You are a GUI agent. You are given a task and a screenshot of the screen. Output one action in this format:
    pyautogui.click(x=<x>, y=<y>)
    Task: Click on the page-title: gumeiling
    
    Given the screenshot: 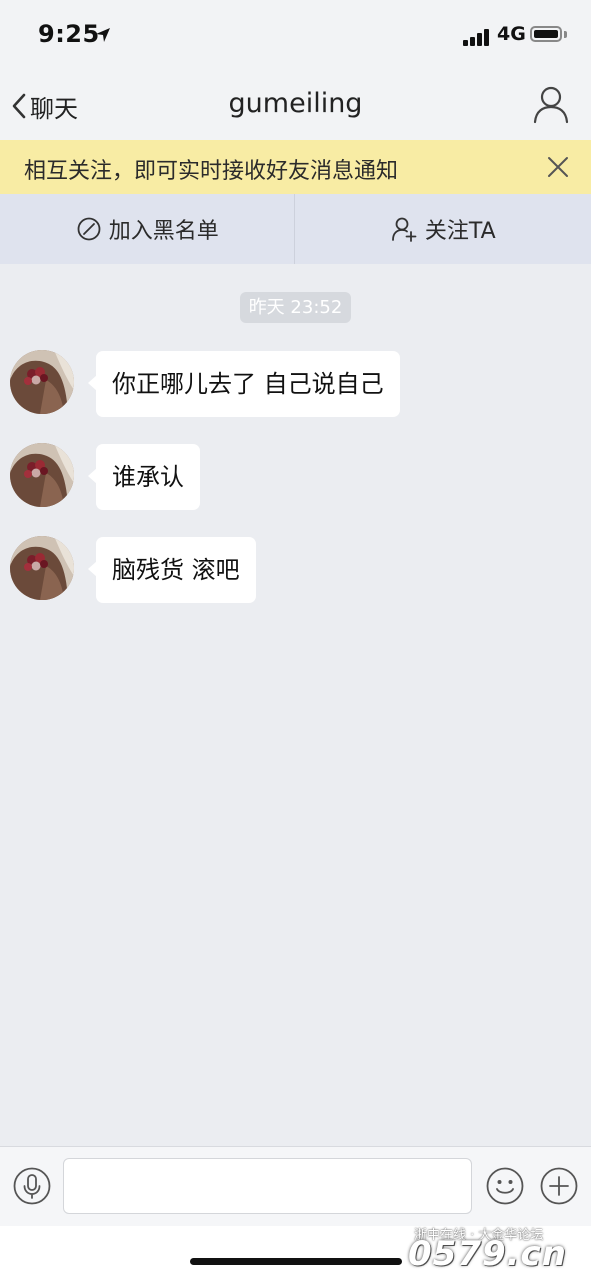 What is the action you would take?
    pyautogui.click(x=295, y=103)
    